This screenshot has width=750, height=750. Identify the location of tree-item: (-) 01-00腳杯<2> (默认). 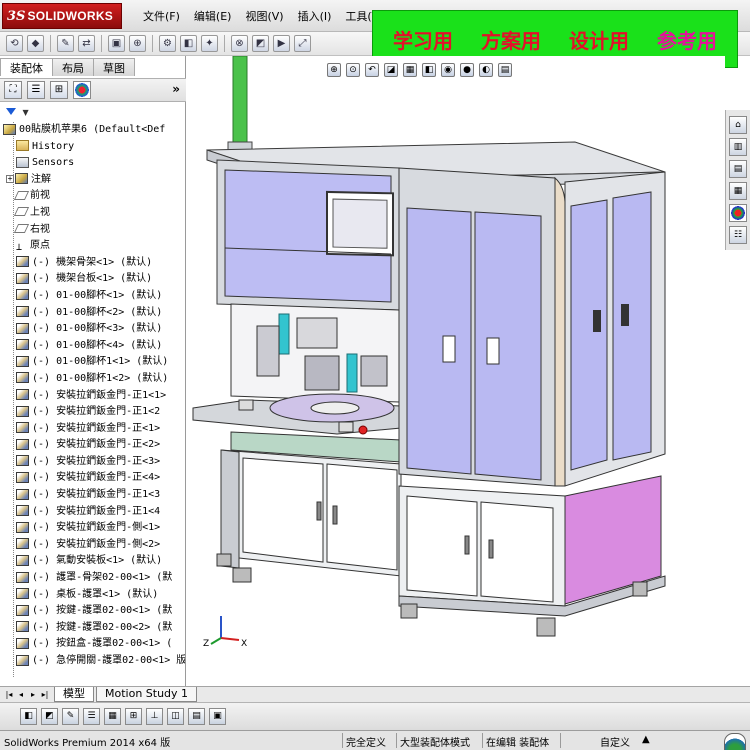
(92, 313).